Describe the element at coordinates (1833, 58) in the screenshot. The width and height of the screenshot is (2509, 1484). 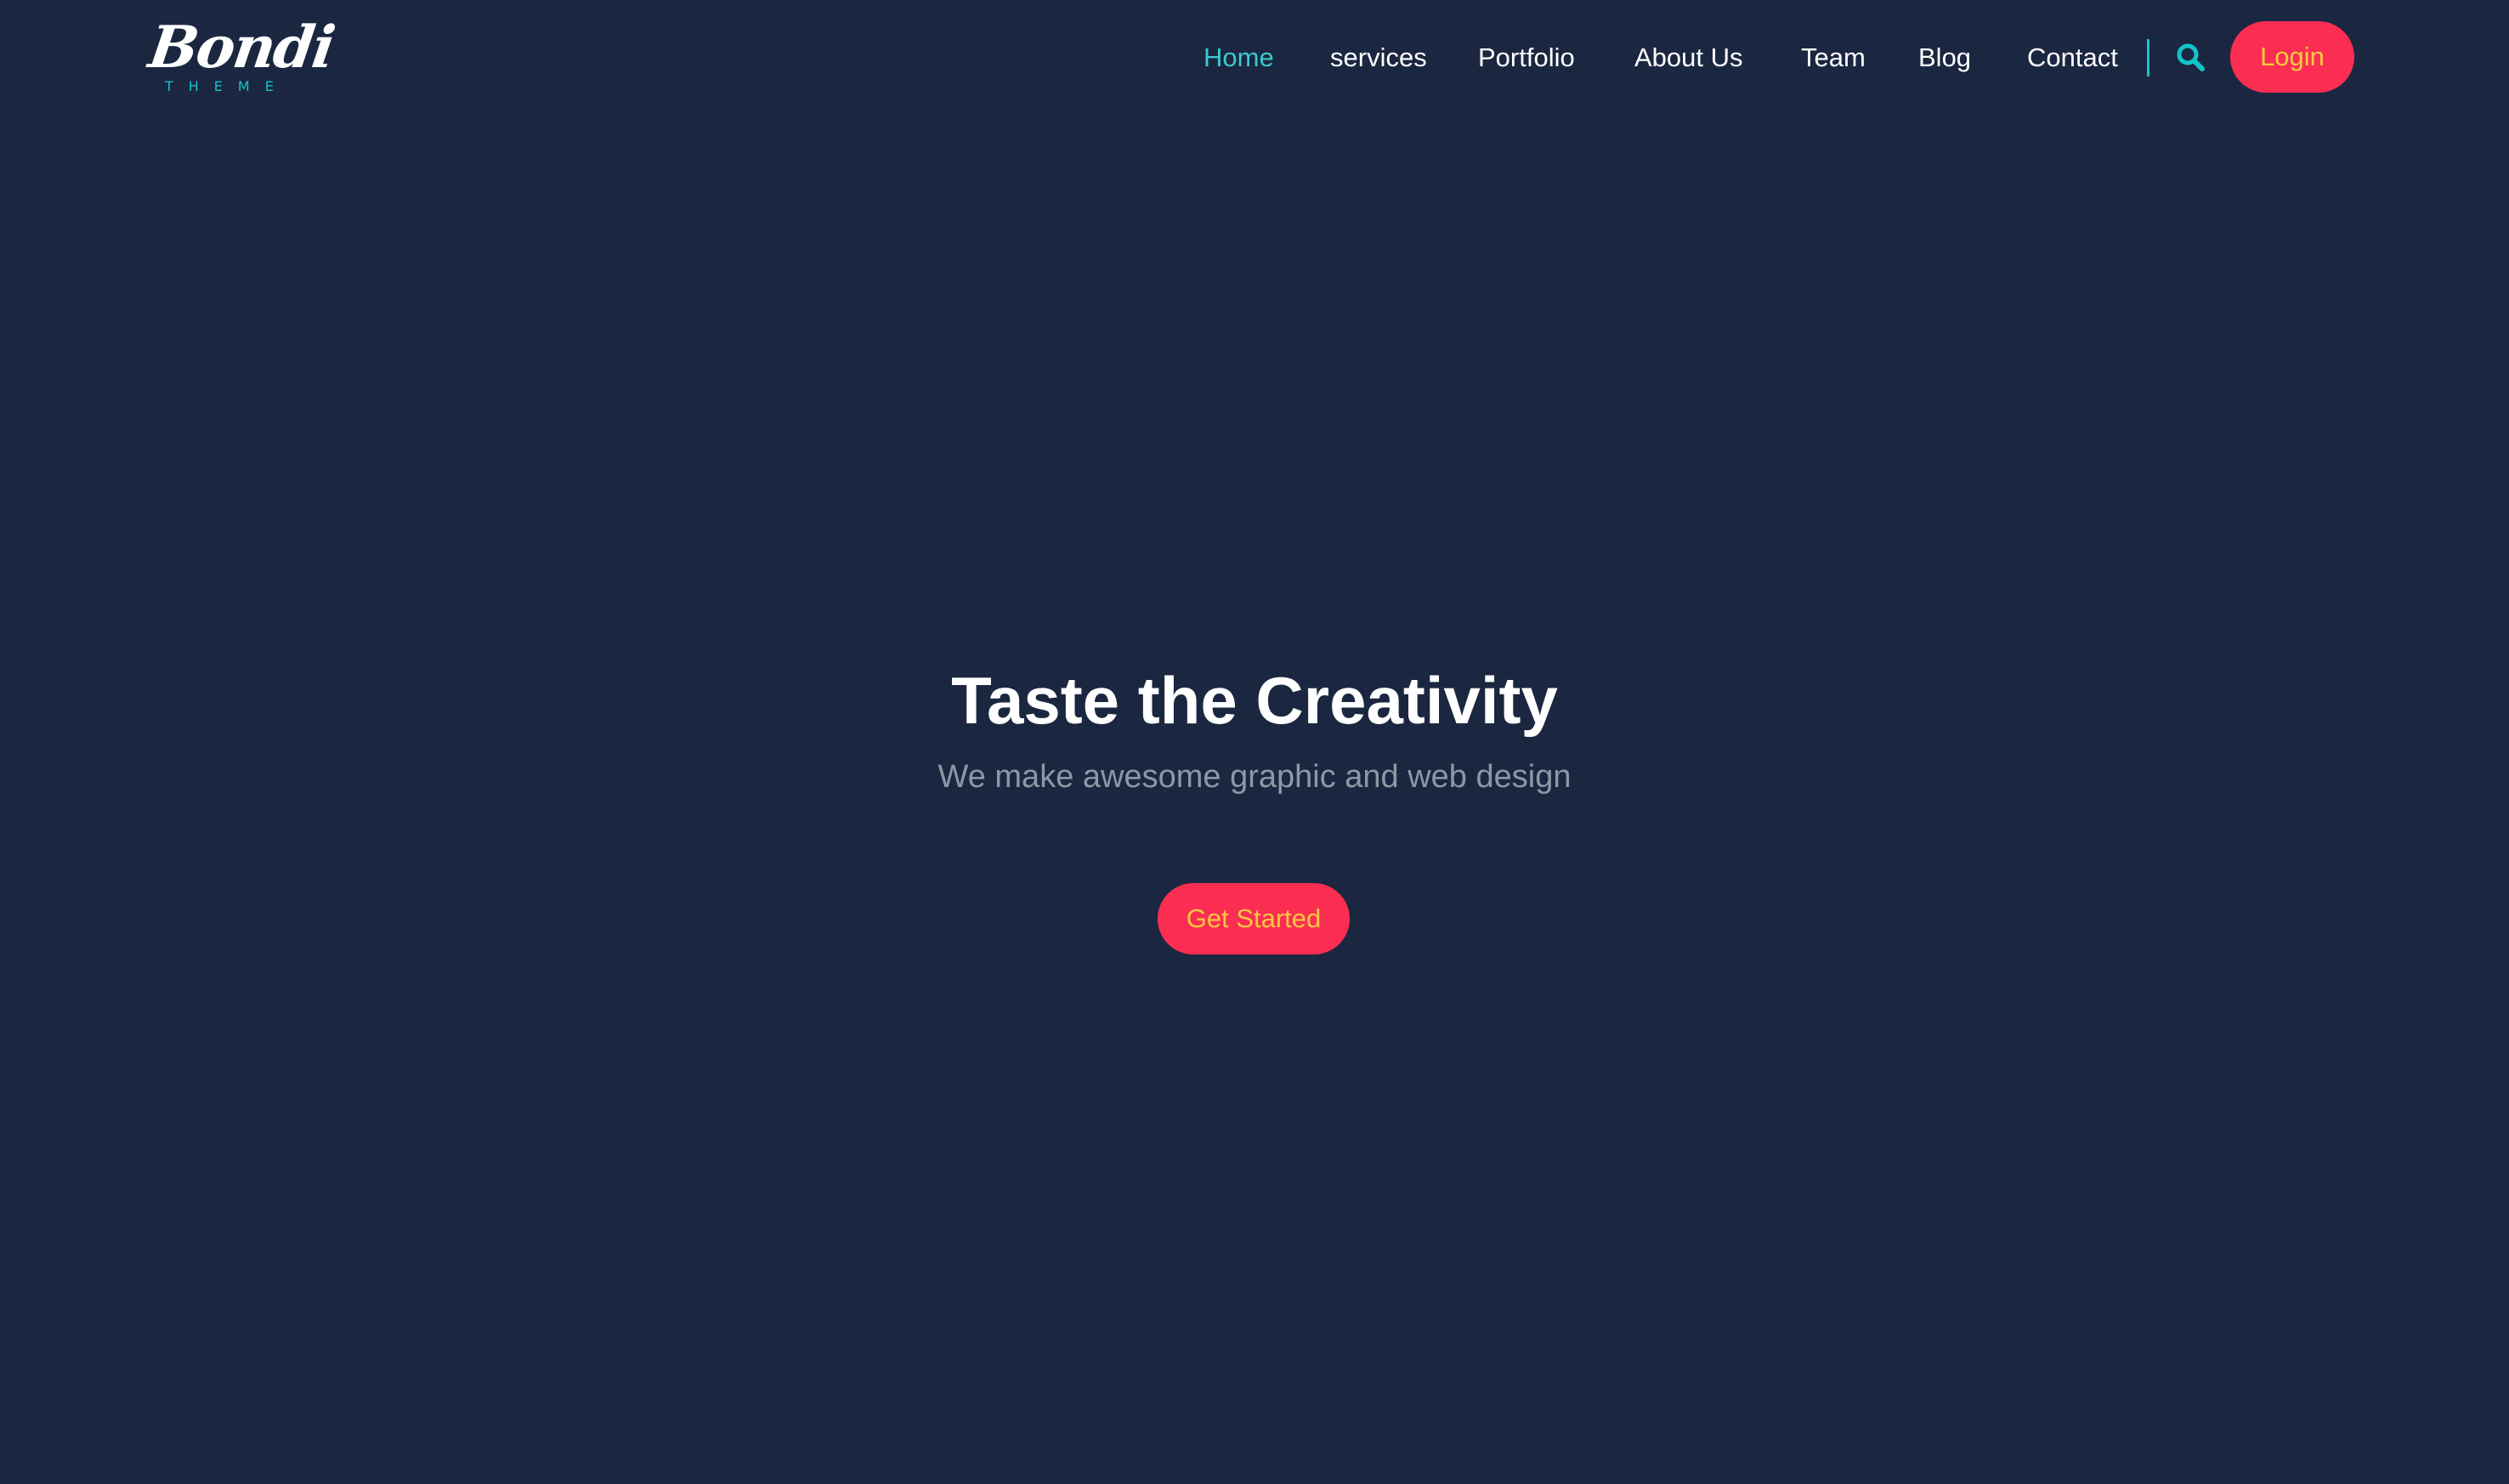
I see `nav-team-link: Team` at that location.